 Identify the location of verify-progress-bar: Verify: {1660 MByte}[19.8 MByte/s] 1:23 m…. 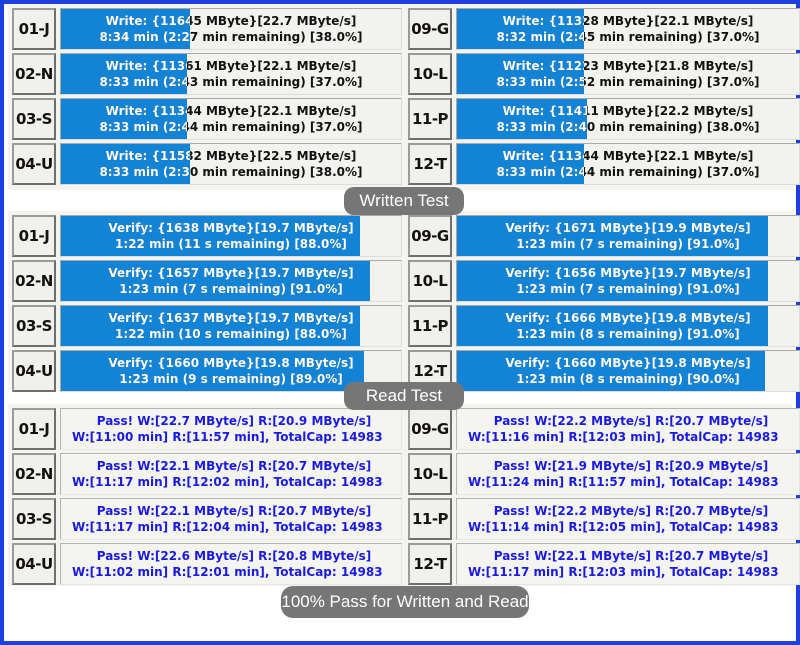
(628, 371).